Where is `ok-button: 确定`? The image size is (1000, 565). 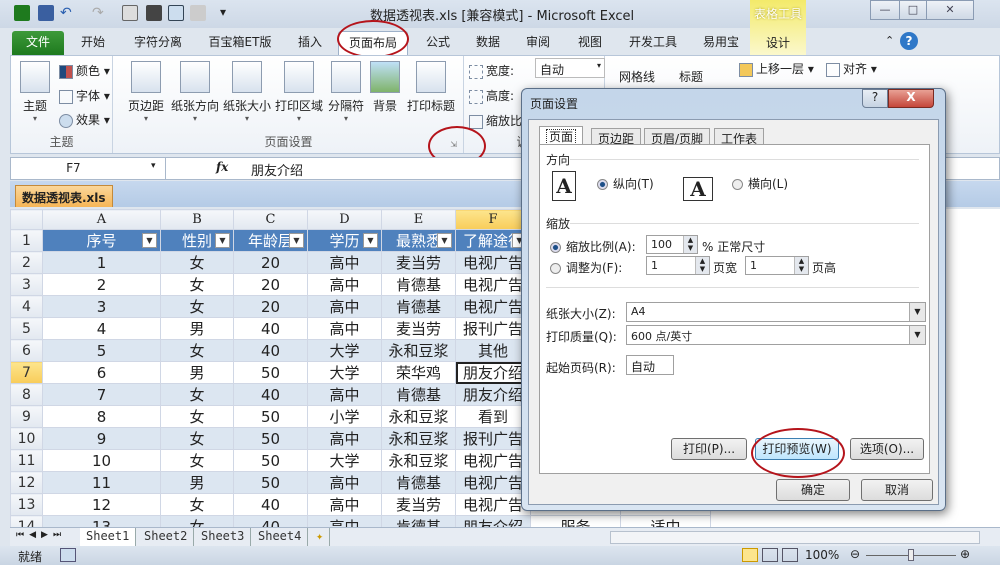 ok-button: 确定 is located at coordinates (813, 490).